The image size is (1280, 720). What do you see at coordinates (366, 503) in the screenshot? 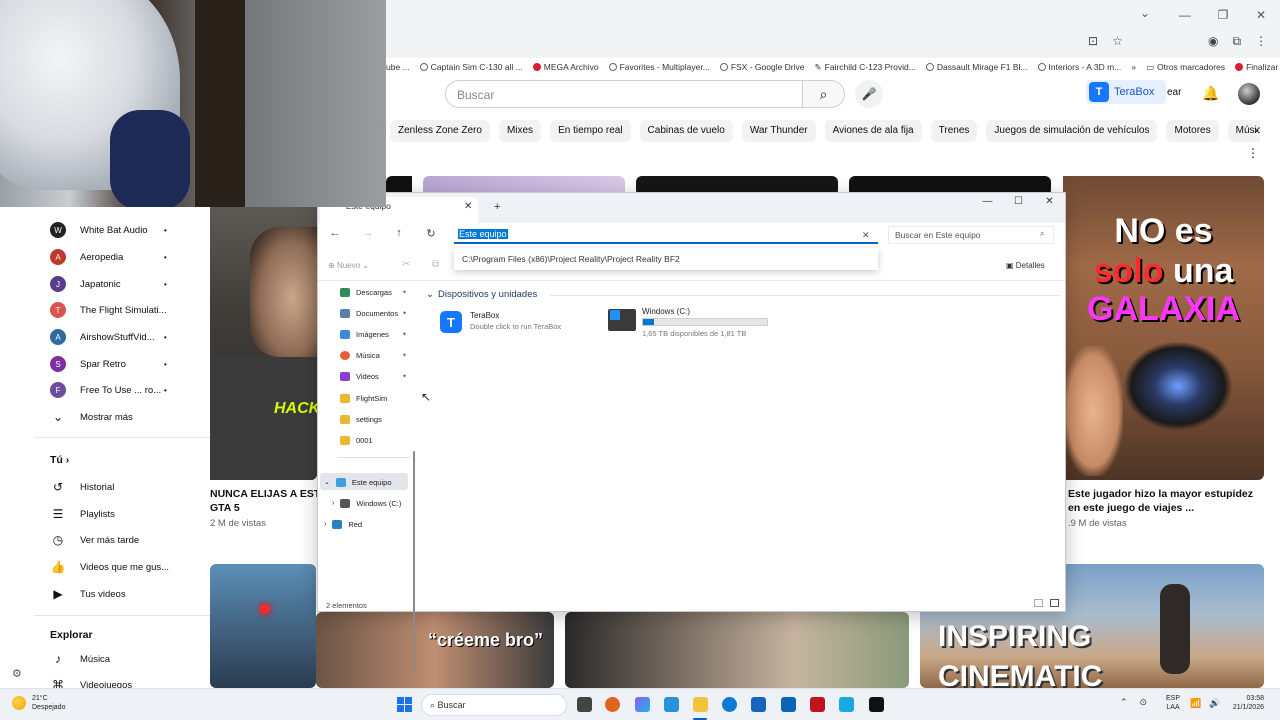
I see `tree-item-drive-c: › Windows (C:)` at bounding box center [366, 503].